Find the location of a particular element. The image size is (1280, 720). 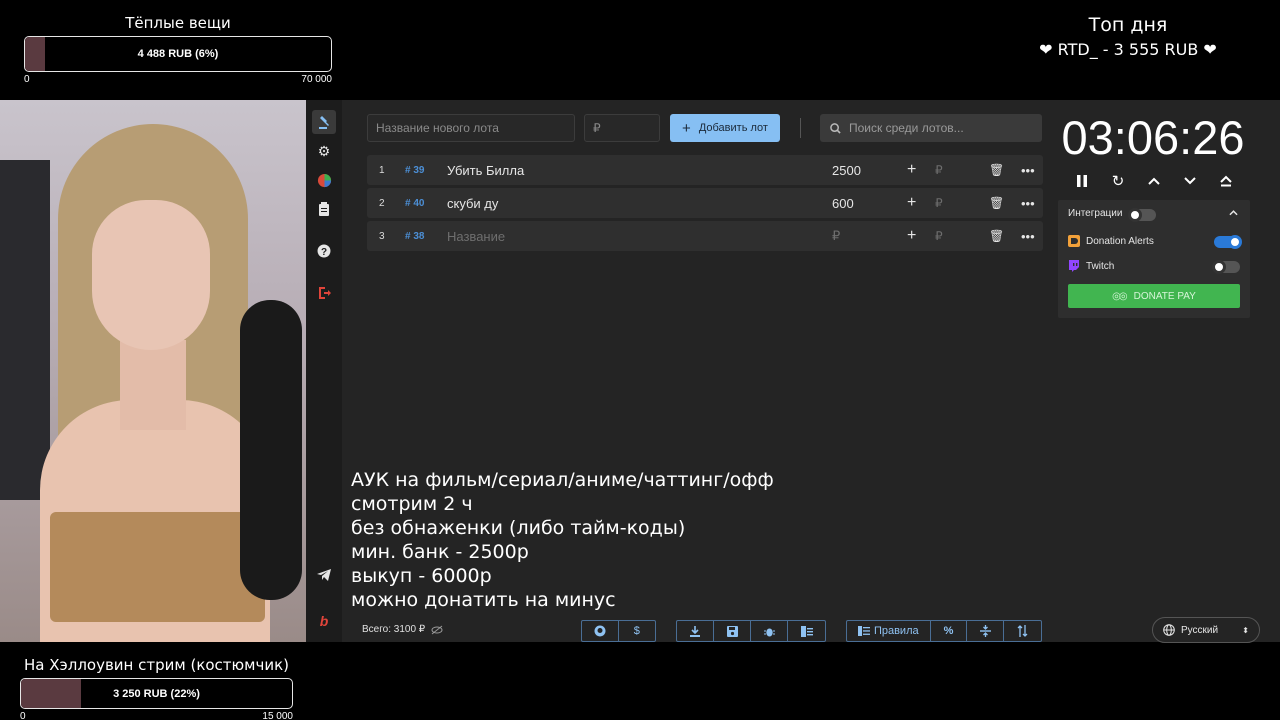

goal-progress-text: 4 488 RUB (6%) is located at coordinates (178, 54).